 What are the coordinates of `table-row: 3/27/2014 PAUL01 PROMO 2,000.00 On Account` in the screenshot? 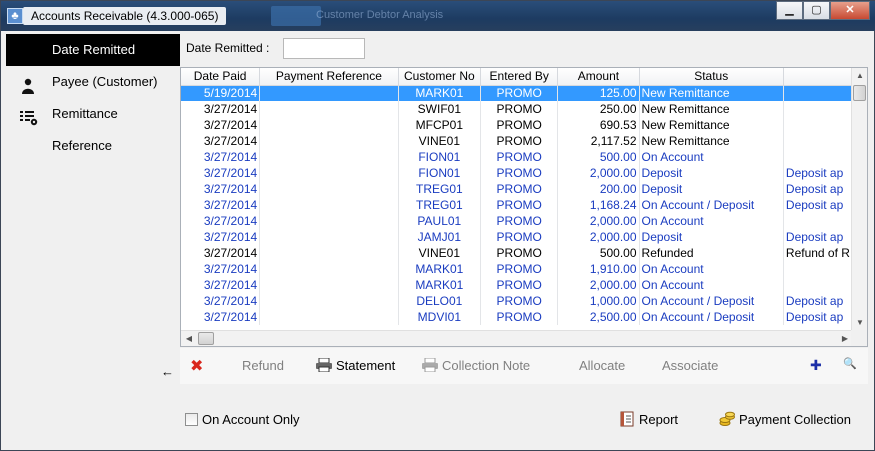 It's located at (517, 221).